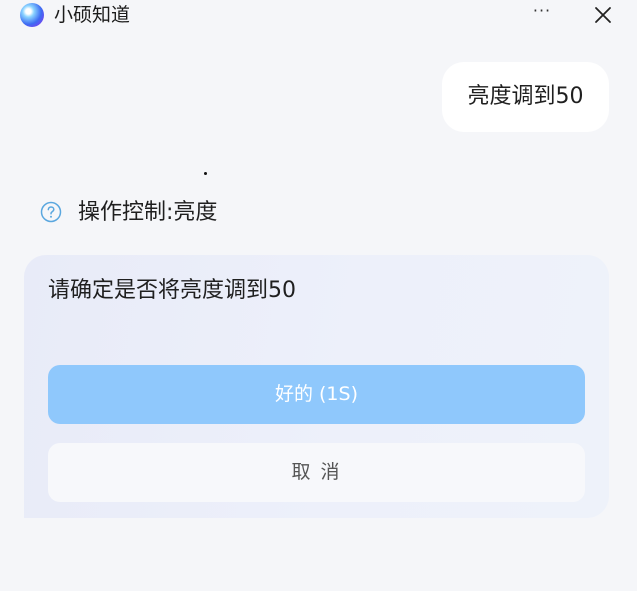  I want to click on app-logo-icon, so click(32, 15).